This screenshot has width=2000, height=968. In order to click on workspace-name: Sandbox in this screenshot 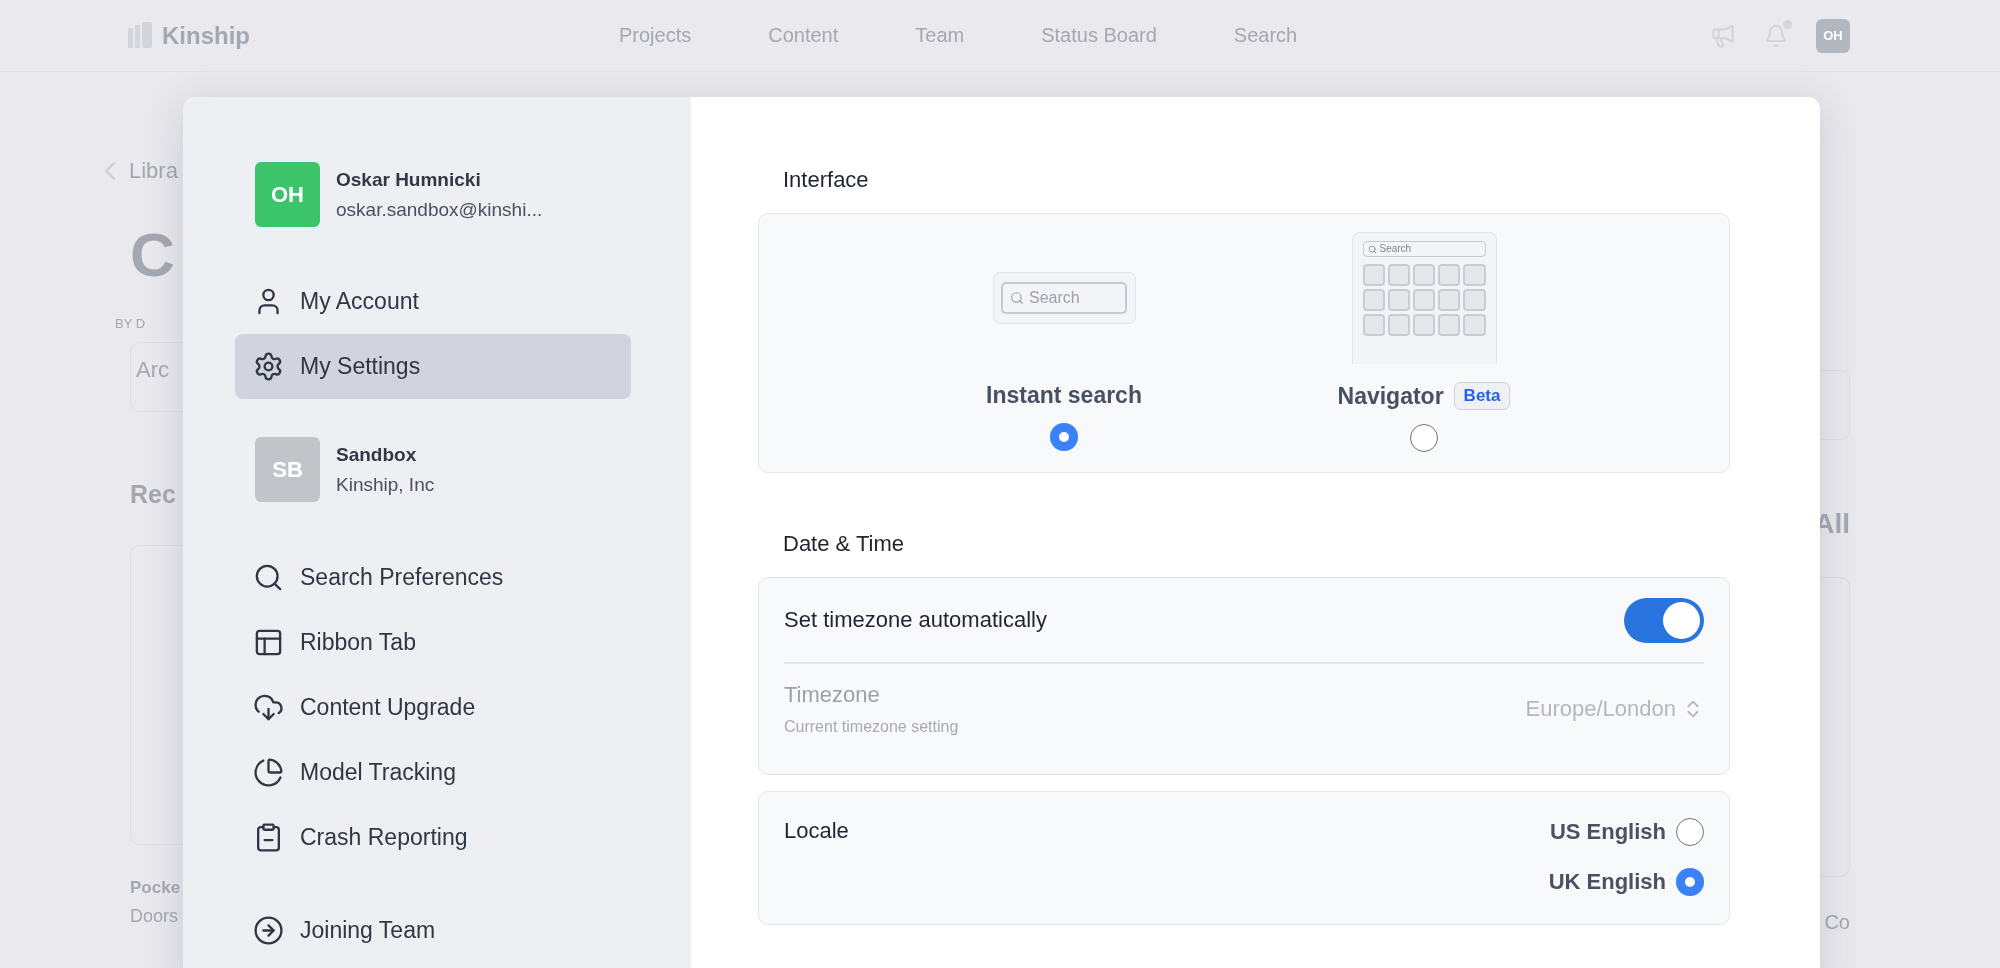, I will do `click(377, 454)`.